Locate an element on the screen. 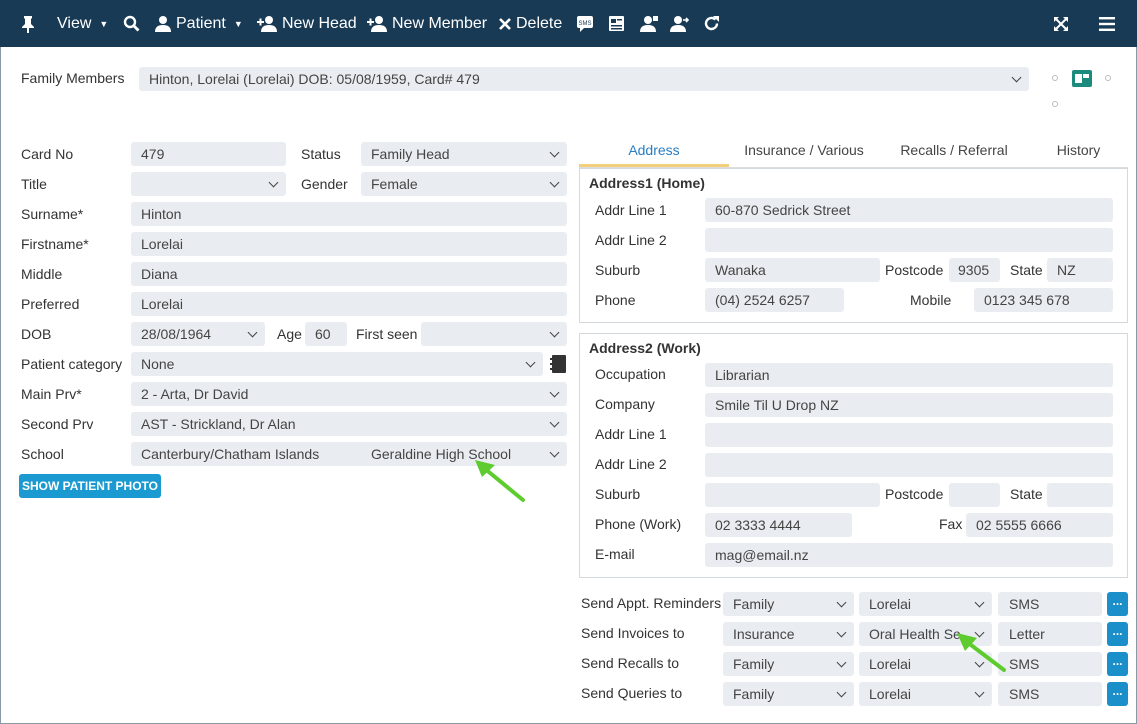  gender-value: Female is located at coordinates (394, 184).